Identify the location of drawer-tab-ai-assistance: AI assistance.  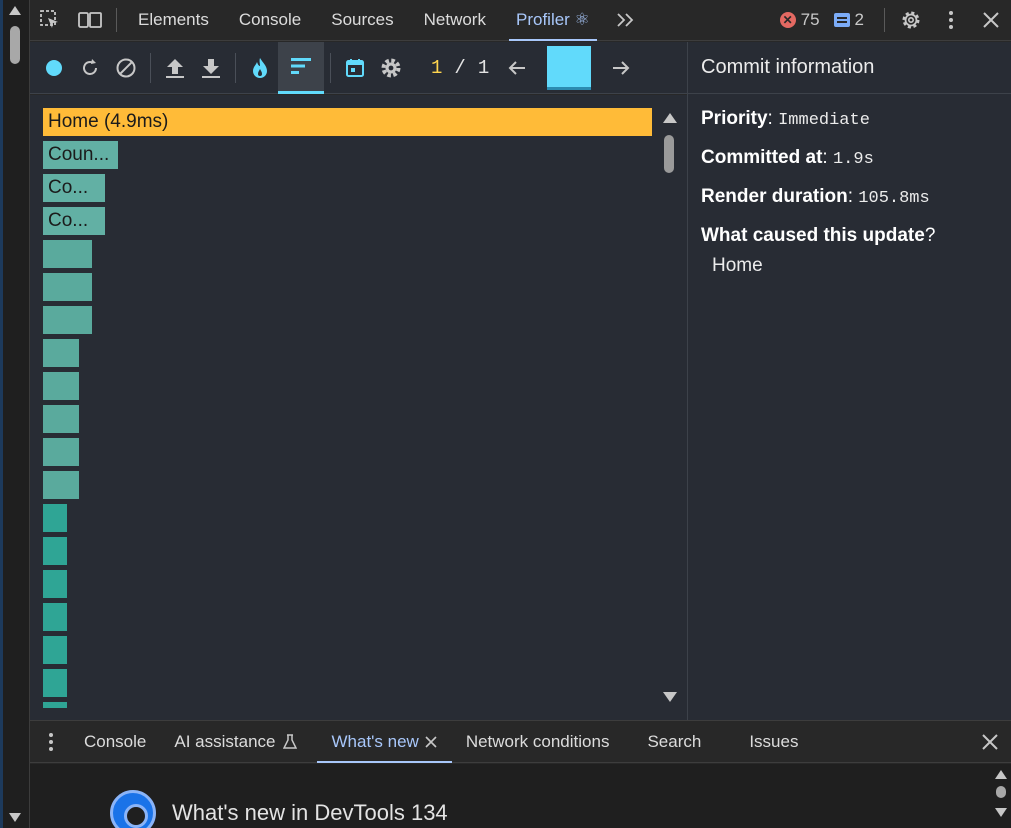
(219, 742).